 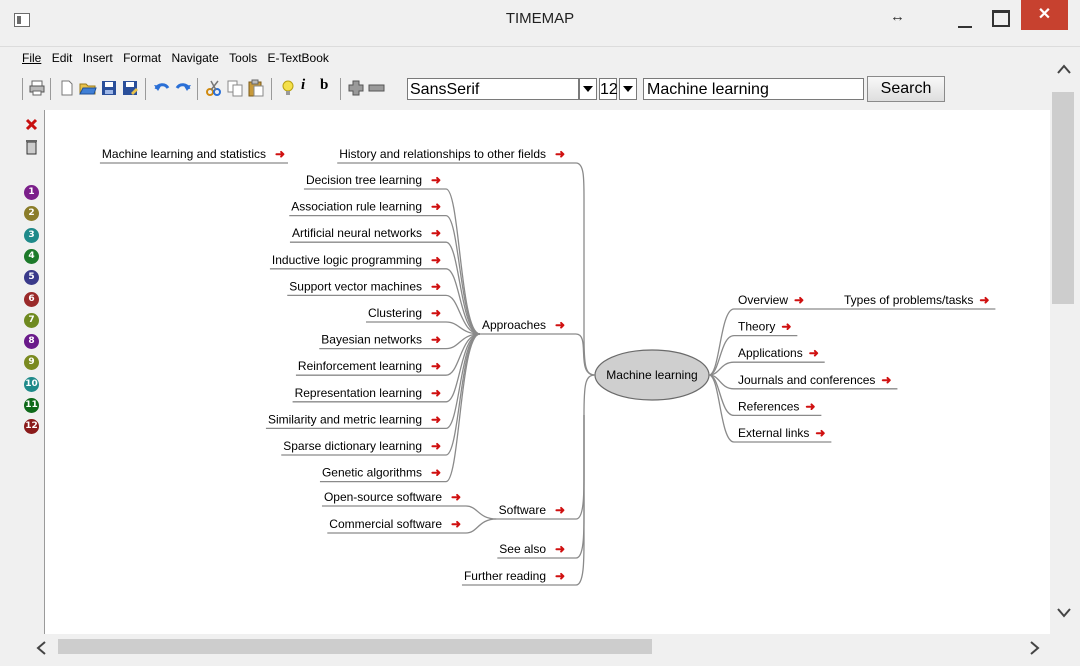 What do you see at coordinates (31, 124) in the screenshot?
I see `delete-icon` at bounding box center [31, 124].